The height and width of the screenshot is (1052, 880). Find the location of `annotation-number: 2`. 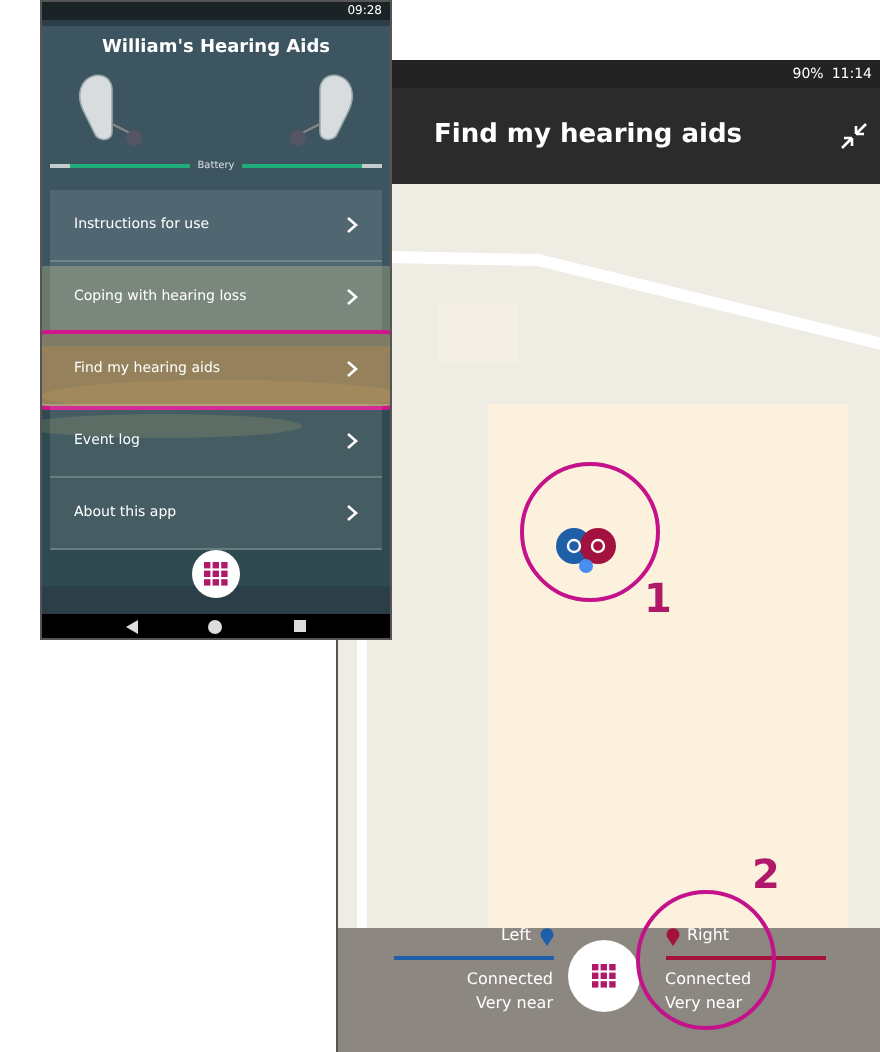

annotation-number: 2 is located at coordinates (766, 875).